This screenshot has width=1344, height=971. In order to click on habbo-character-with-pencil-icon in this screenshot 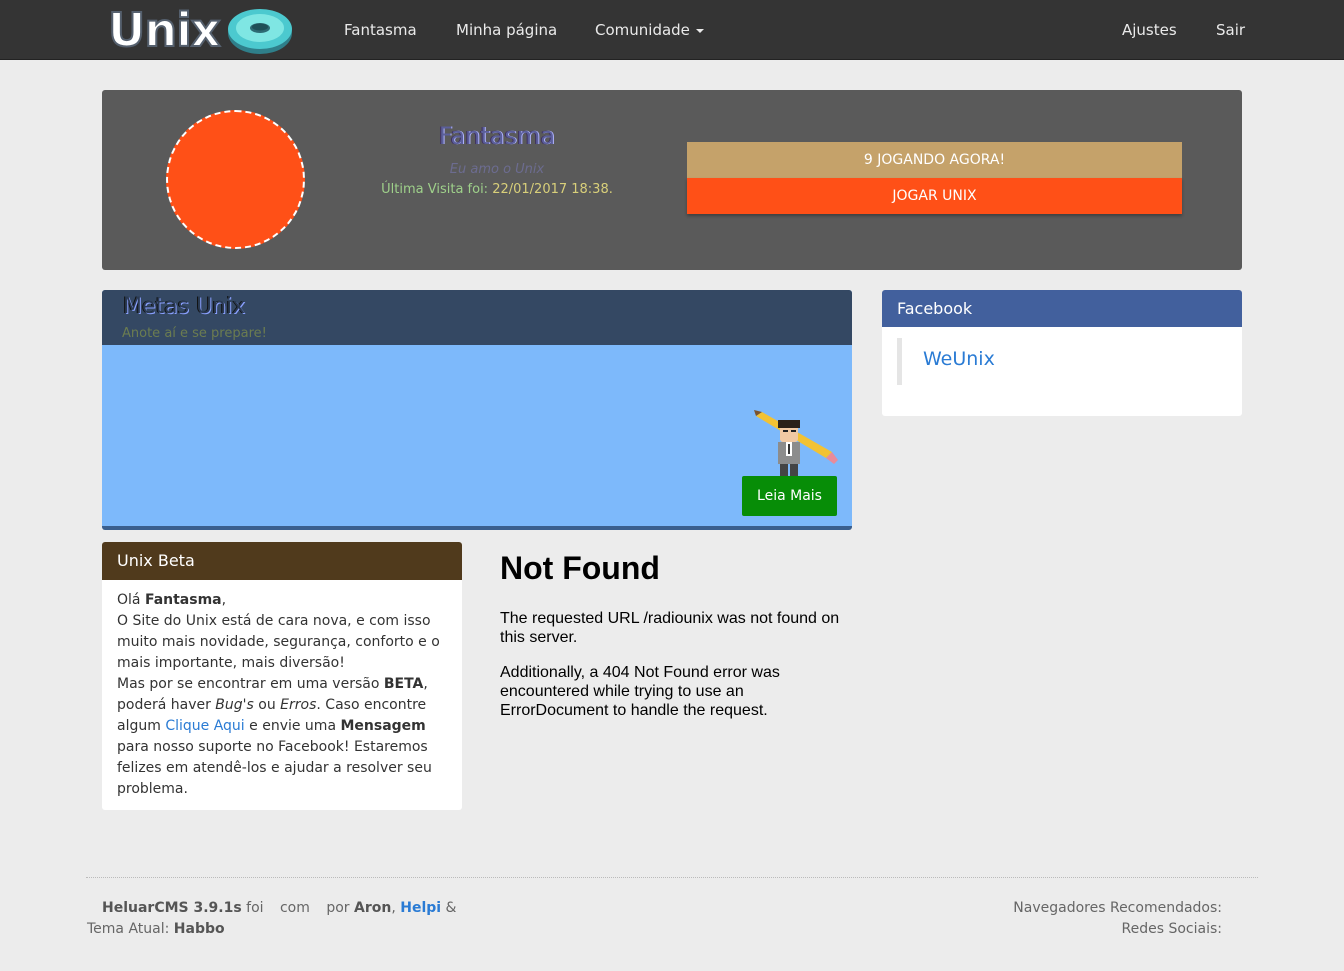, I will do `click(796, 443)`.